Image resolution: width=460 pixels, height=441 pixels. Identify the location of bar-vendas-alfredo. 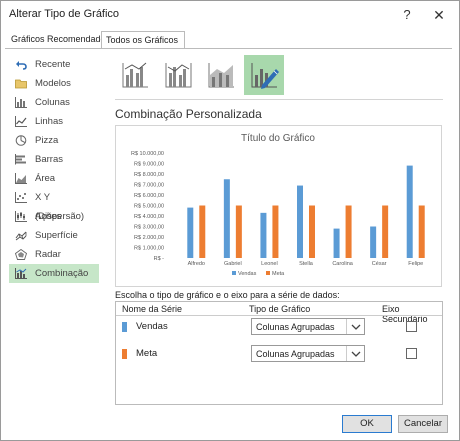
(190, 232).